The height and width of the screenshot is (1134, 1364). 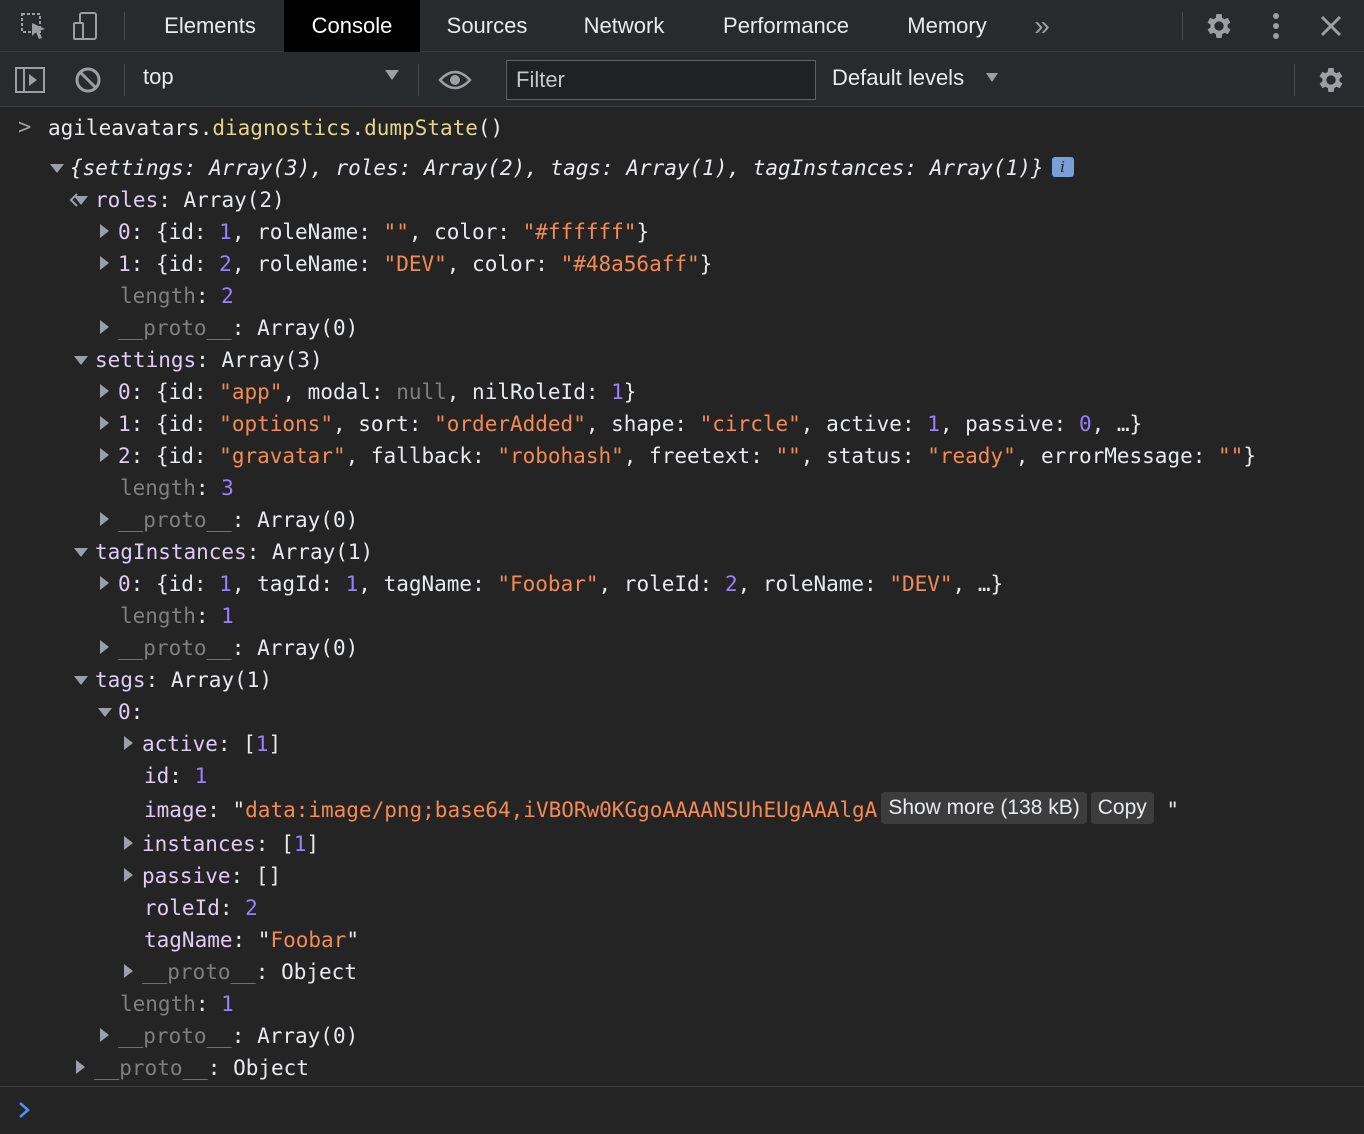 What do you see at coordinates (158, 77) in the screenshot?
I see `context-selector: top` at bounding box center [158, 77].